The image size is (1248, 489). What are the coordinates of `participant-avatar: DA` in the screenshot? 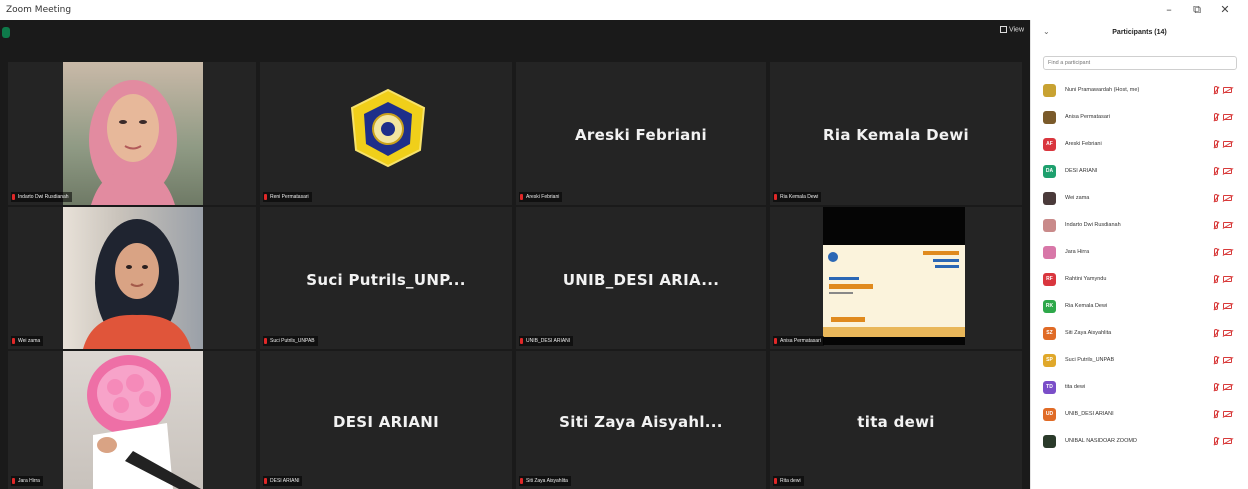 It's located at (1049, 171).